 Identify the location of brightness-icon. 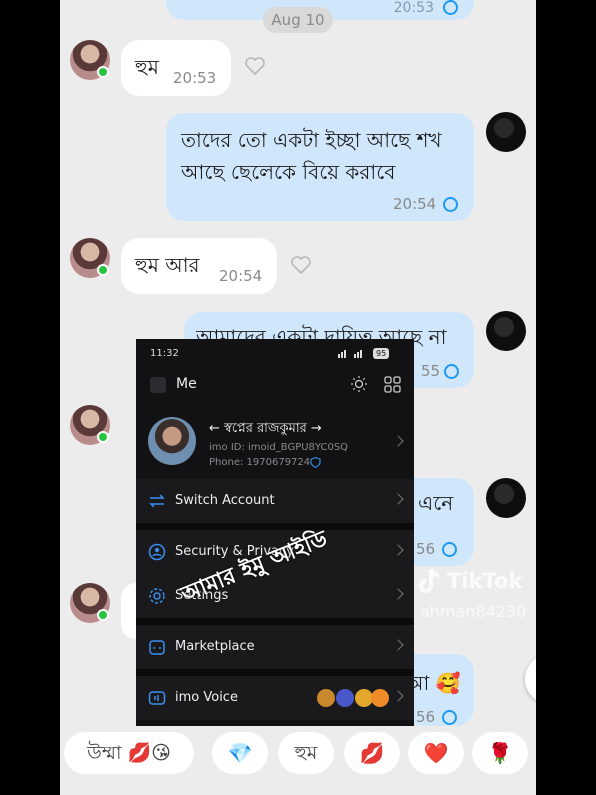
(359, 384).